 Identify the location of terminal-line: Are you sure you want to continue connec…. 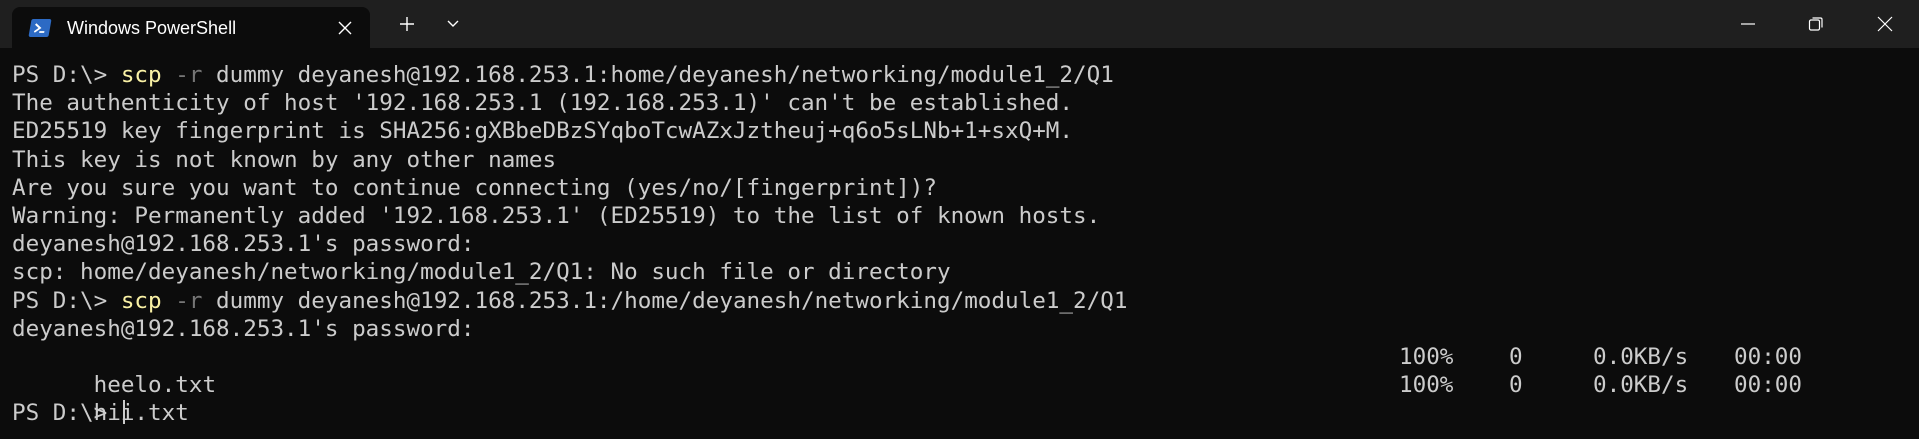
(474, 187).